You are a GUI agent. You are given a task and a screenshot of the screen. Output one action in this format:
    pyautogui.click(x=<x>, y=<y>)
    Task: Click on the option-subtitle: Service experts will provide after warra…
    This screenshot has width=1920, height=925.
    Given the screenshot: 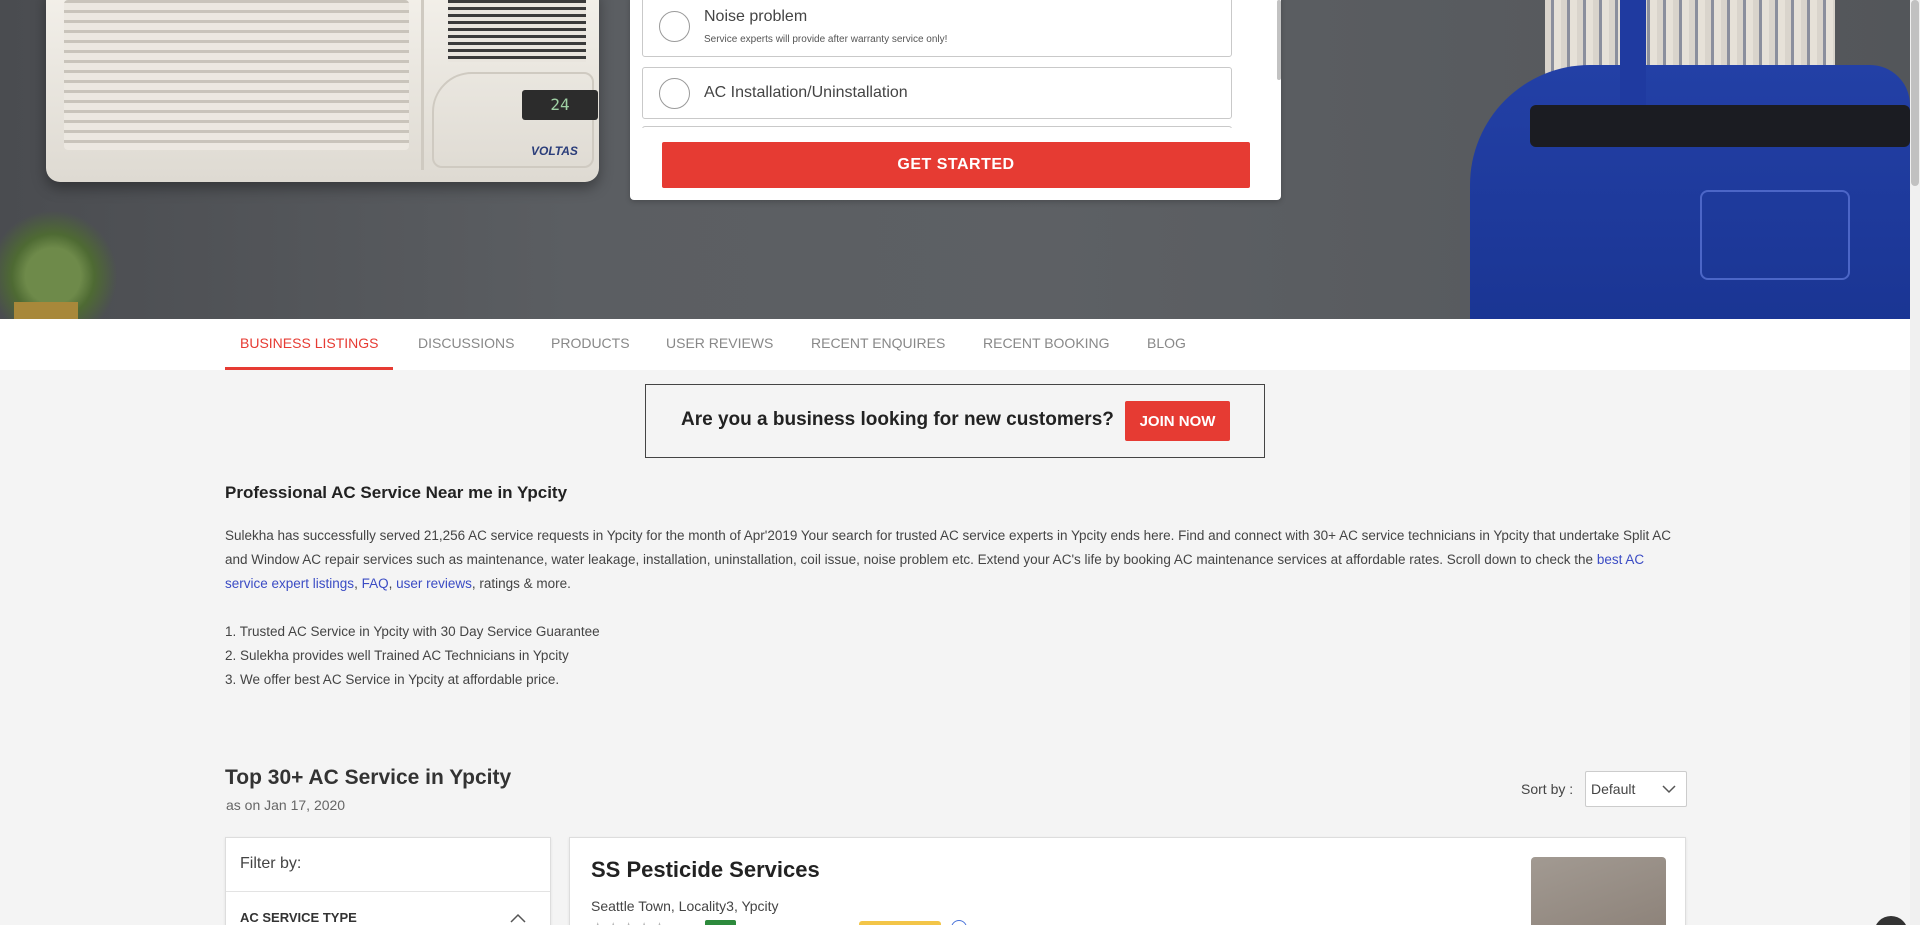 What is the action you would take?
    pyautogui.click(x=826, y=39)
    